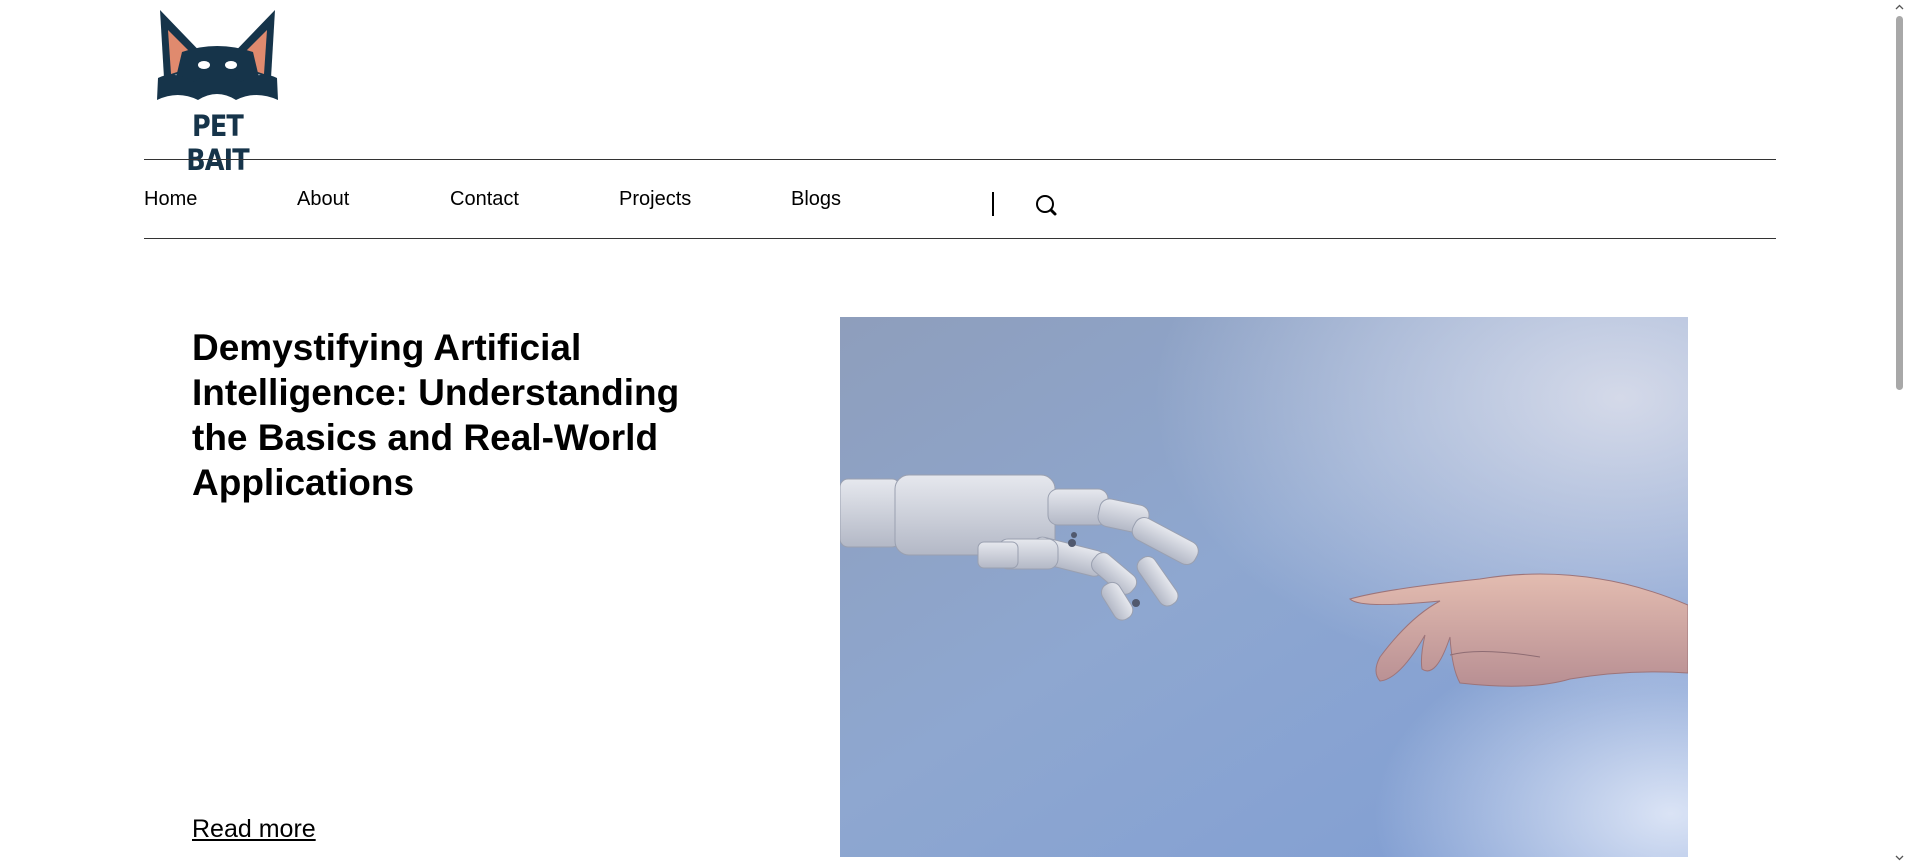 Image resolution: width=1907 pixels, height=866 pixels. I want to click on bat-logo-icon, so click(217, 55).